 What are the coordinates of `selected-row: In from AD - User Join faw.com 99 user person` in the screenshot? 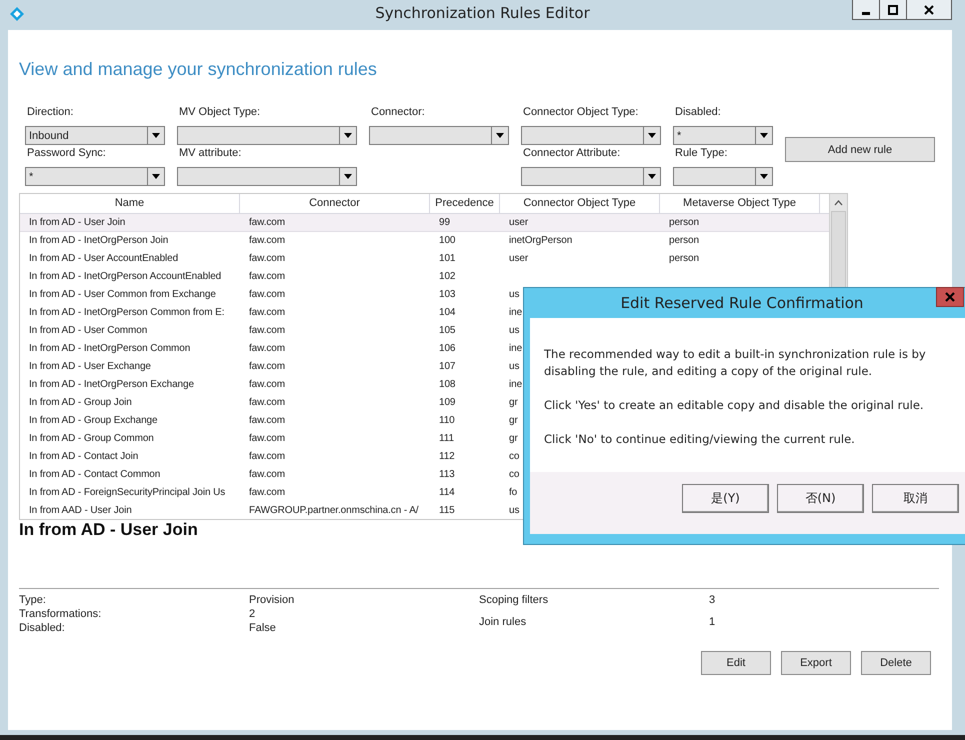 It's located at (424, 223).